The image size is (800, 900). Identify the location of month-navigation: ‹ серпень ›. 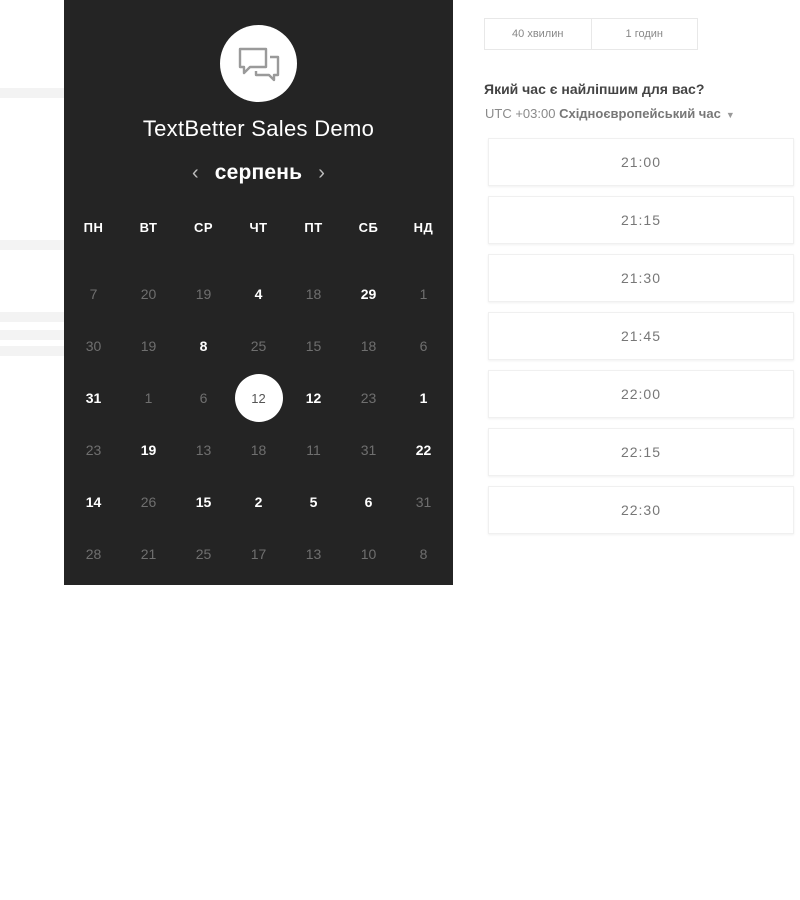
(258, 173).